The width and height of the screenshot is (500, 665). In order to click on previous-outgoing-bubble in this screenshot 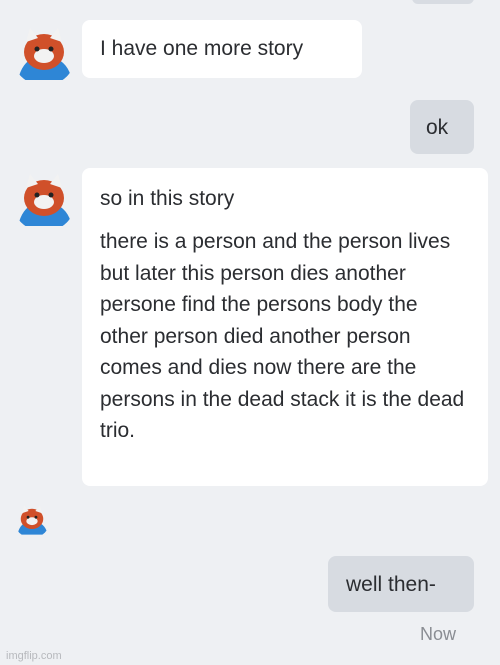, I will do `click(443, 2)`.